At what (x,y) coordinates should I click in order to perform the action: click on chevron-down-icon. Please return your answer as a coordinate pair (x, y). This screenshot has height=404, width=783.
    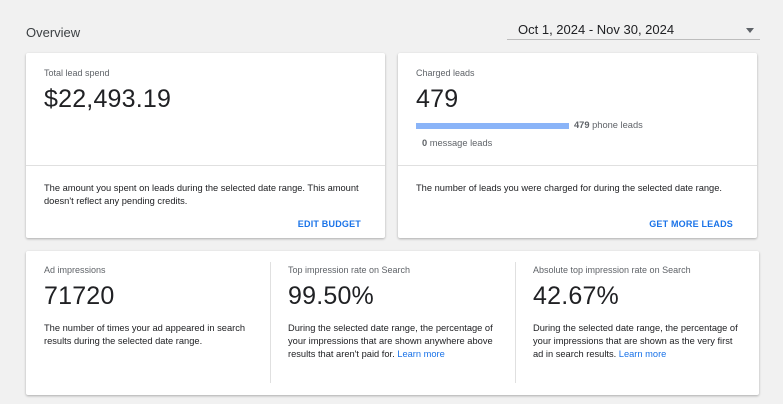
    Looking at the image, I should click on (750, 30).